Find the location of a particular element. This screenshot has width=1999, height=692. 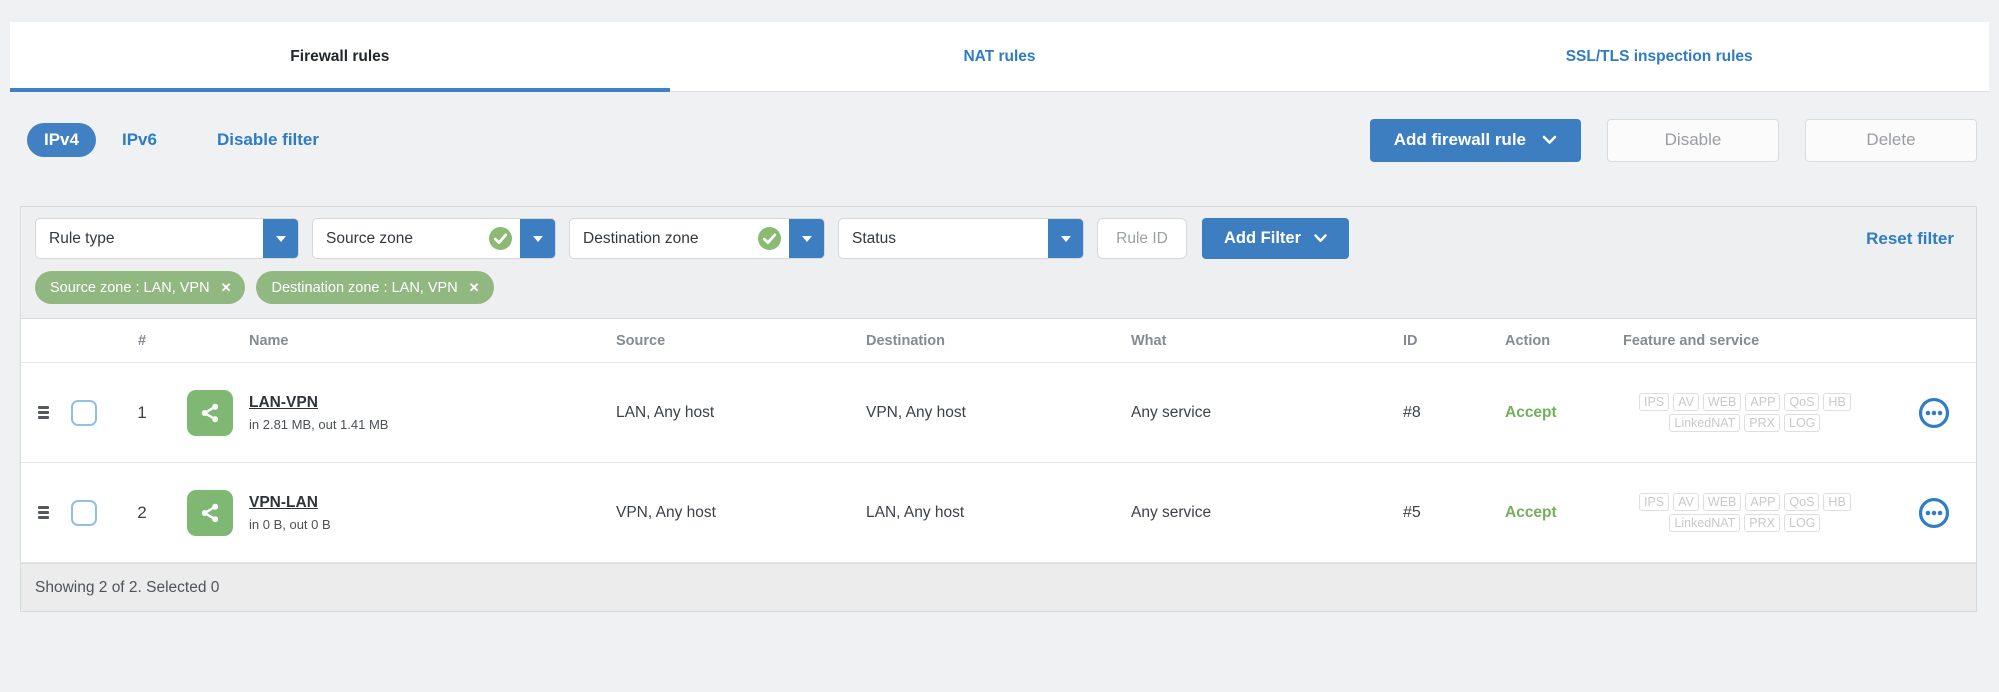

row-number: 1 is located at coordinates (142, 412).